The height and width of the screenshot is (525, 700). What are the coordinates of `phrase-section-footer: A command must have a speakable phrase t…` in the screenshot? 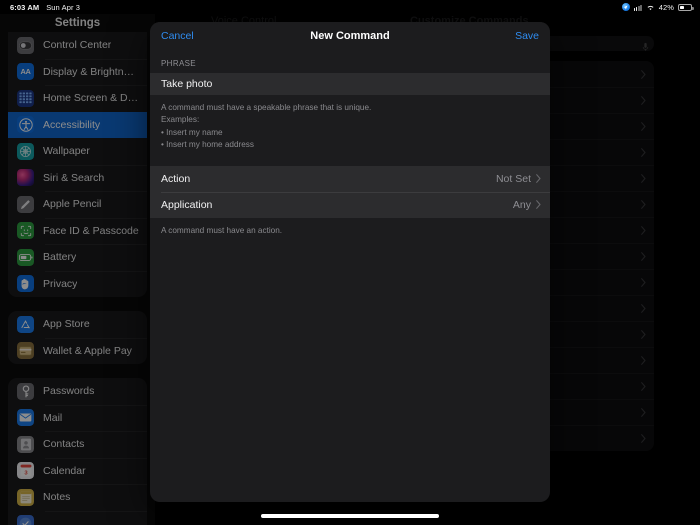 It's located at (266, 126).